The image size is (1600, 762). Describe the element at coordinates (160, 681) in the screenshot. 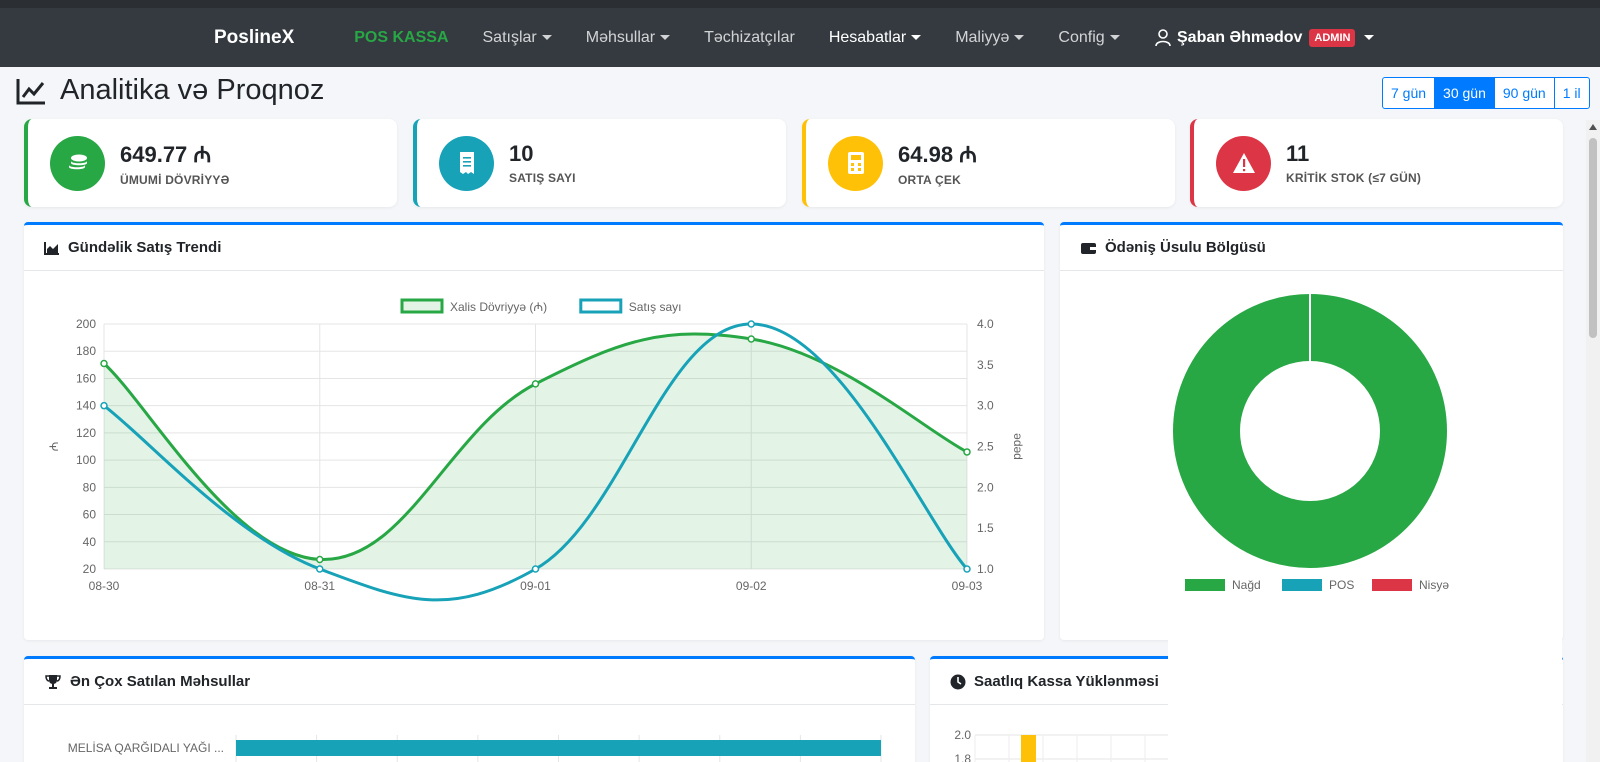

I see `panel-title: Ən Çox Satılan Məhsullar` at that location.